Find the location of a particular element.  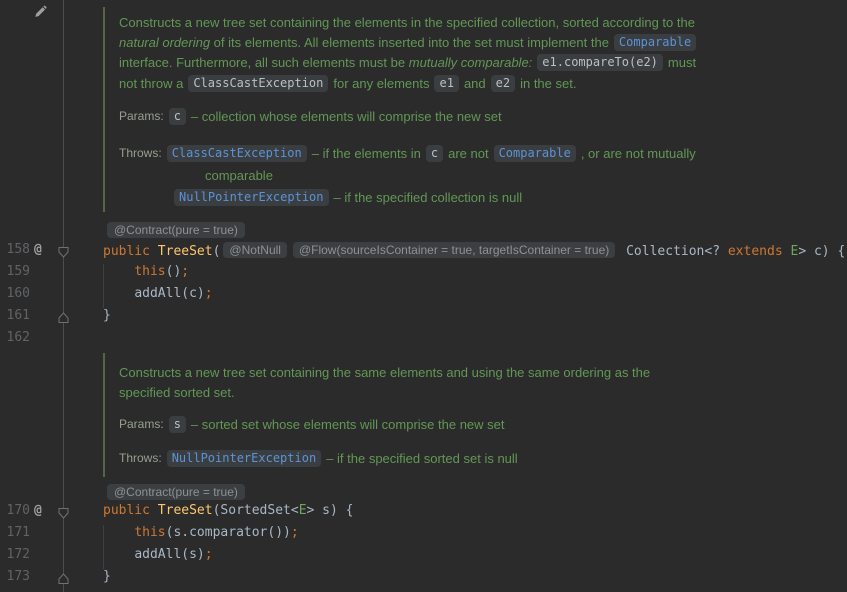

code-text: addAll(c) is located at coordinates (169, 293).